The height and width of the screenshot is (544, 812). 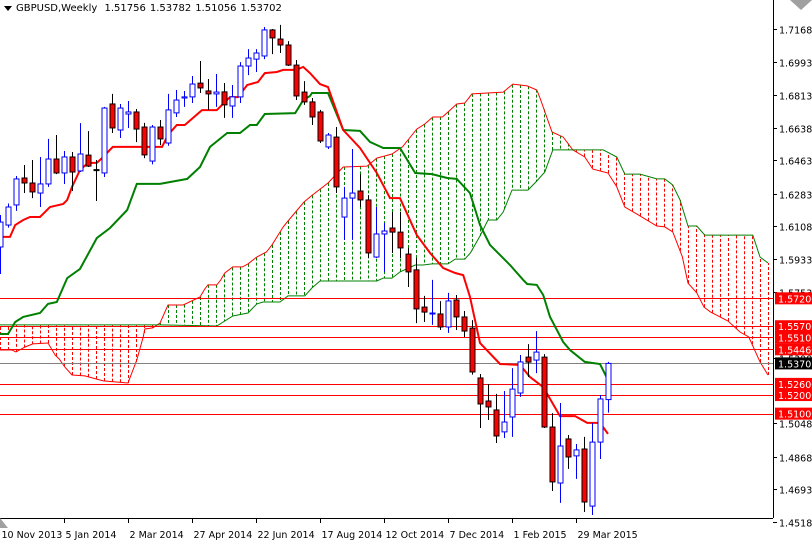 What do you see at coordinates (223, 535) in the screenshot?
I see `date-tick-label: 27 Apr 2014` at bounding box center [223, 535].